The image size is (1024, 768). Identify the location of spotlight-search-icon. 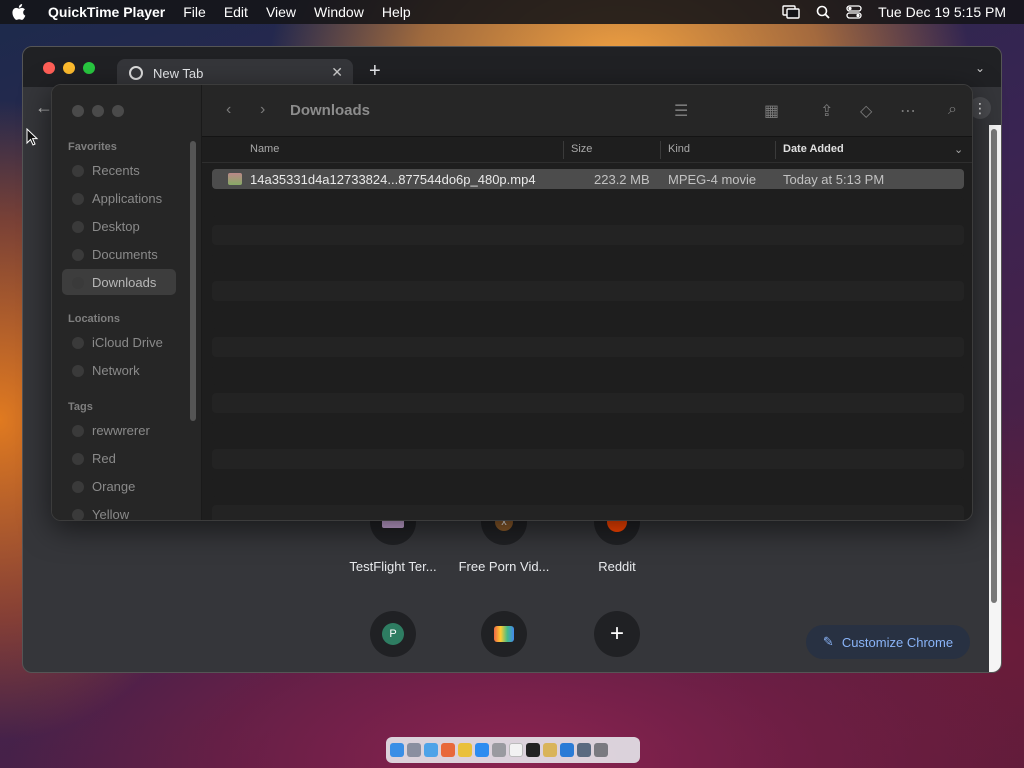
(823, 12).